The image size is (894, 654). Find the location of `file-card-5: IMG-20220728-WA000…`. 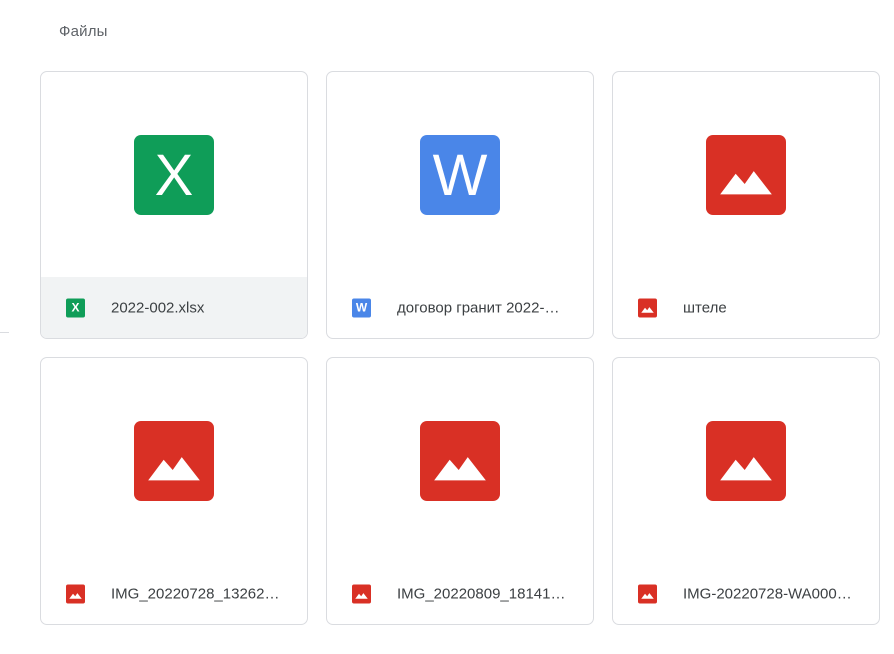

file-card-5: IMG-20220728-WA000… is located at coordinates (746, 491).